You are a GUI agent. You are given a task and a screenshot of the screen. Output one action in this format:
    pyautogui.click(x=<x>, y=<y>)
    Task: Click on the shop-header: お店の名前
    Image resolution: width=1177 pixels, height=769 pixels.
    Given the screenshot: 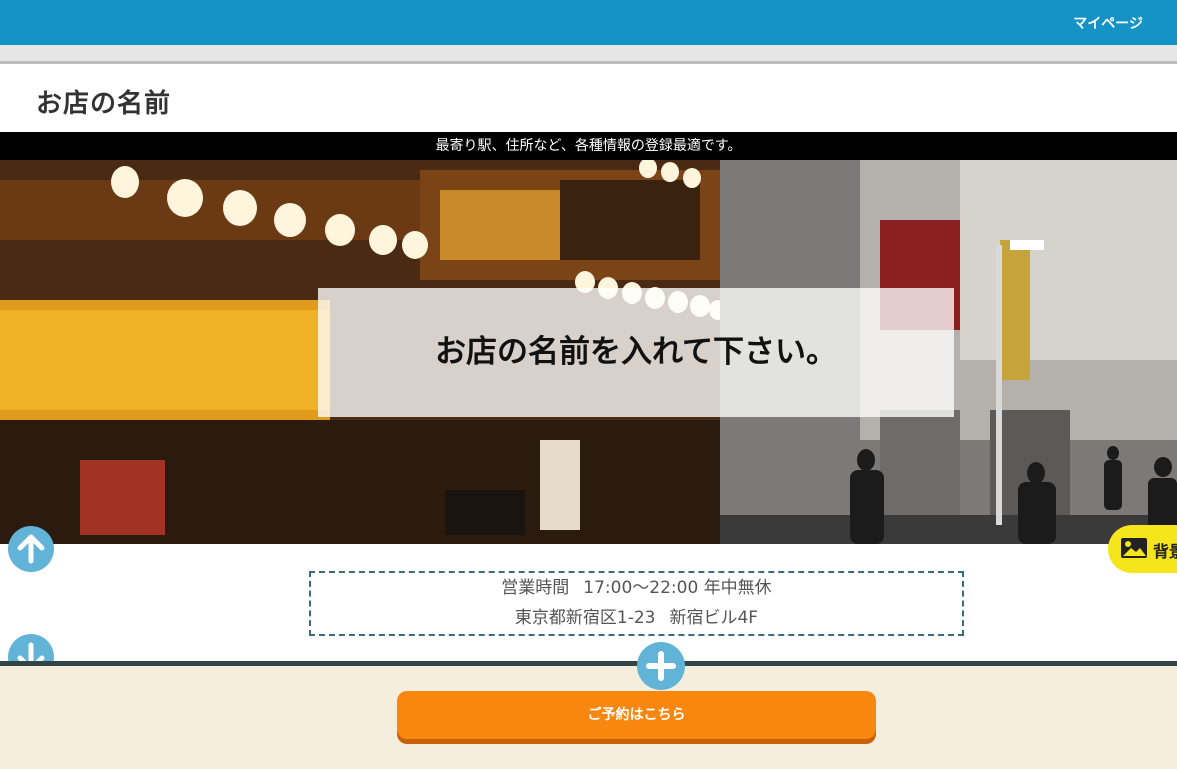 What is the action you would take?
    pyautogui.click(x=588, y=99)
    